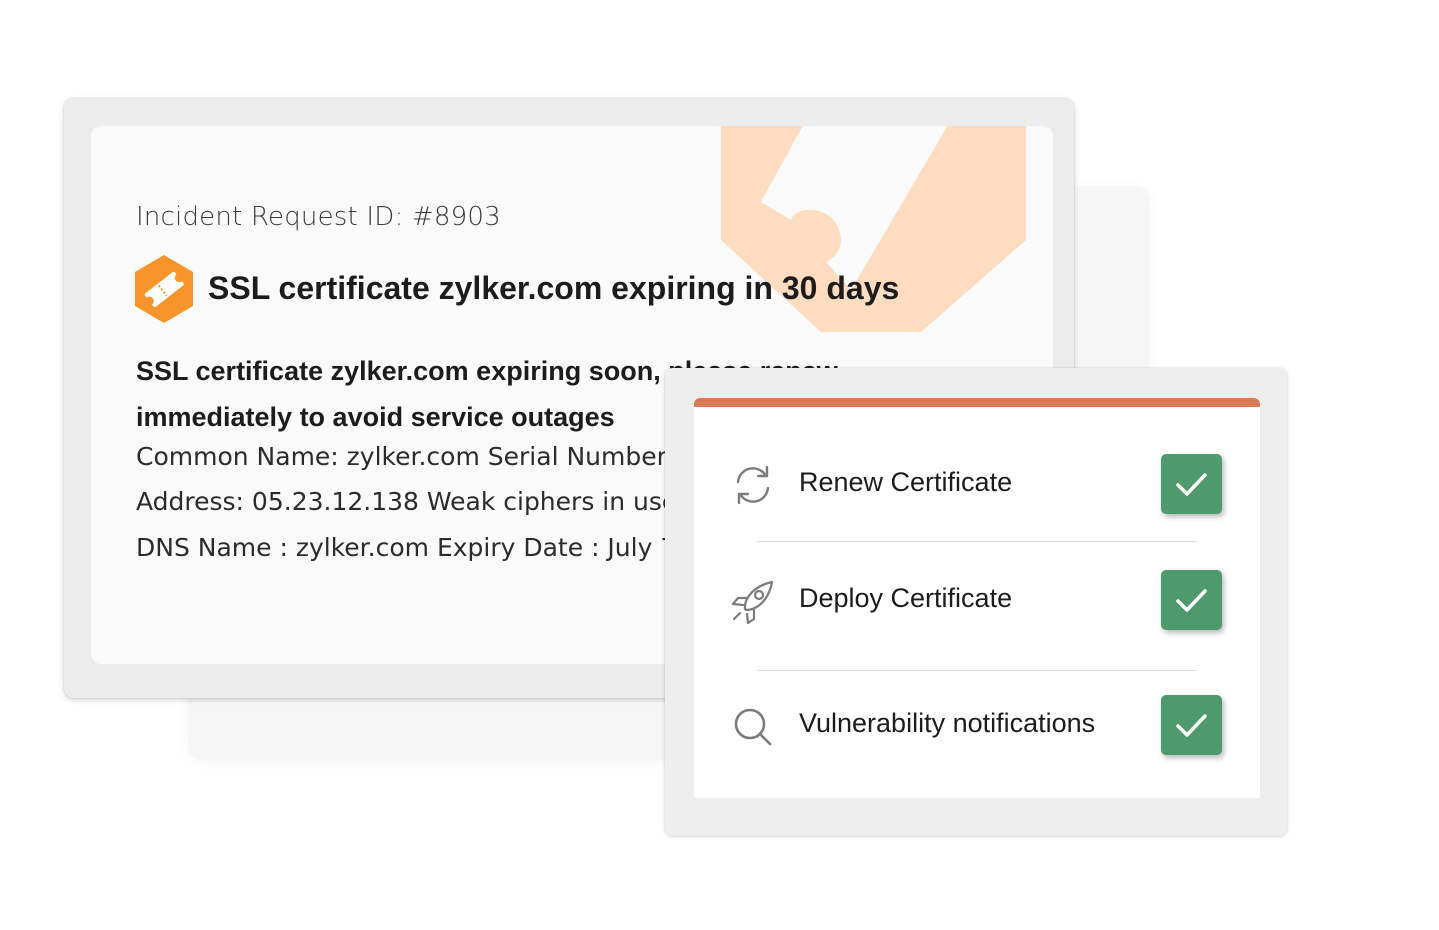  Describe the element at coordinates (906, 482) in the screenshot. I see `action-label-renew: Renew Certificate` at that location.